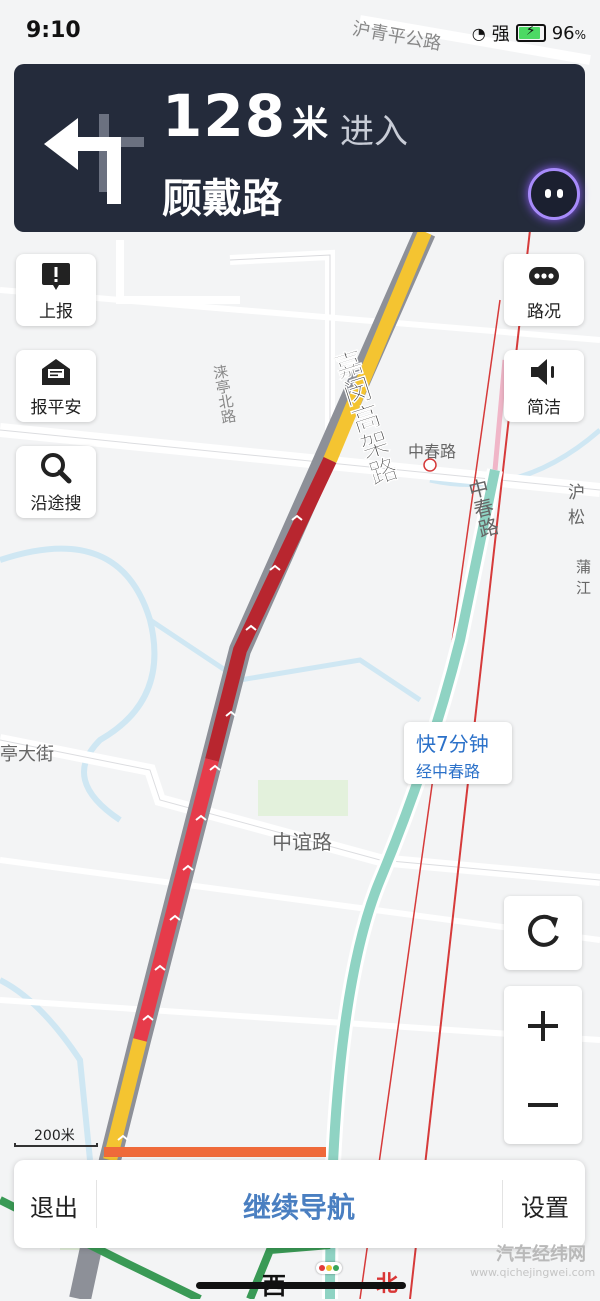  I want to click on alternative-route-bubble: 快7分钟 经中春路, so click(458, 753).